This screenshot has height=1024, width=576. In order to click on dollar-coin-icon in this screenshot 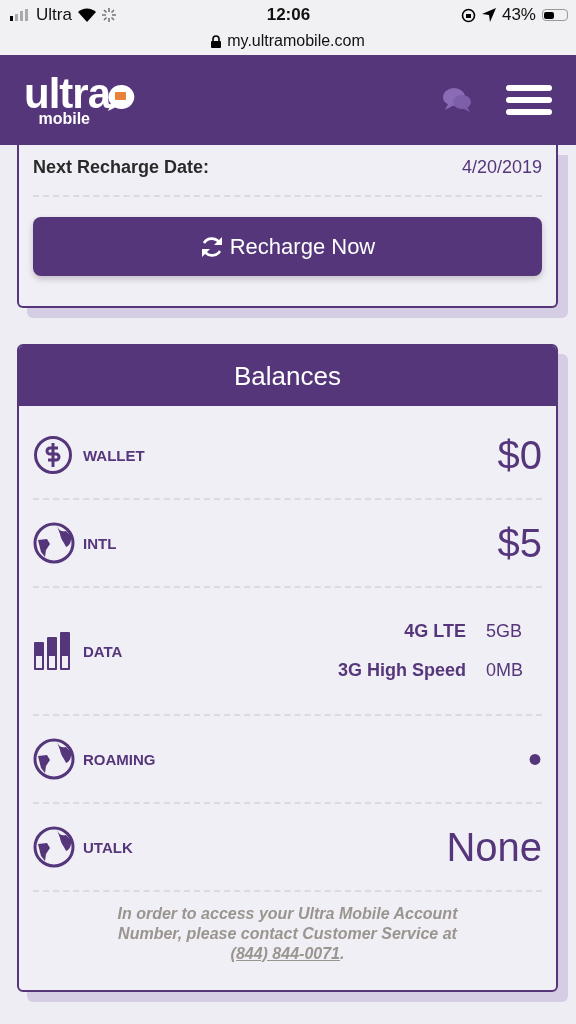, I will do `click(53, 455)`.